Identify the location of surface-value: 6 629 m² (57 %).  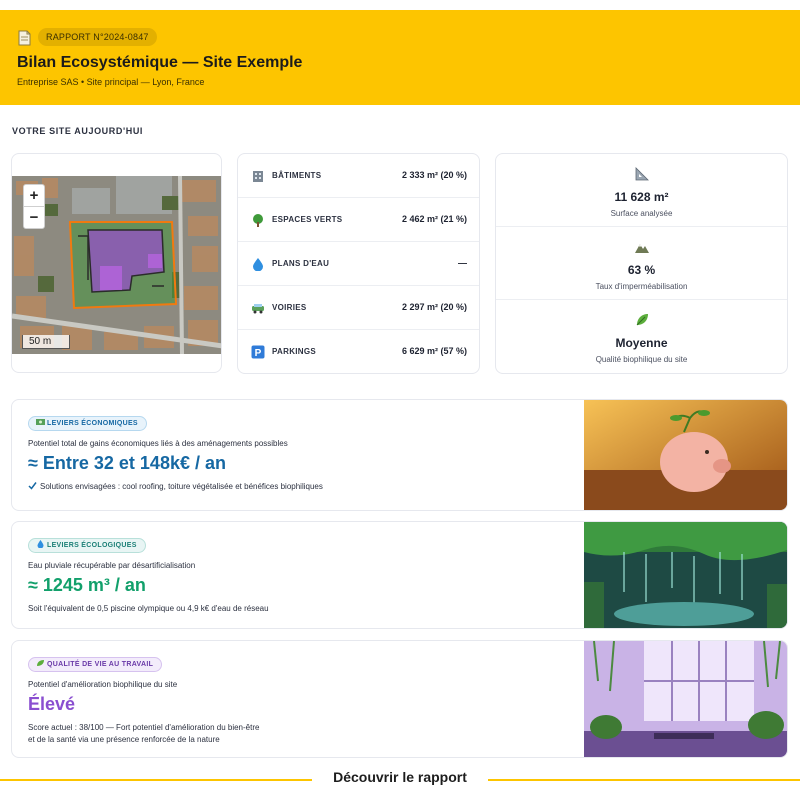
(434, 351).